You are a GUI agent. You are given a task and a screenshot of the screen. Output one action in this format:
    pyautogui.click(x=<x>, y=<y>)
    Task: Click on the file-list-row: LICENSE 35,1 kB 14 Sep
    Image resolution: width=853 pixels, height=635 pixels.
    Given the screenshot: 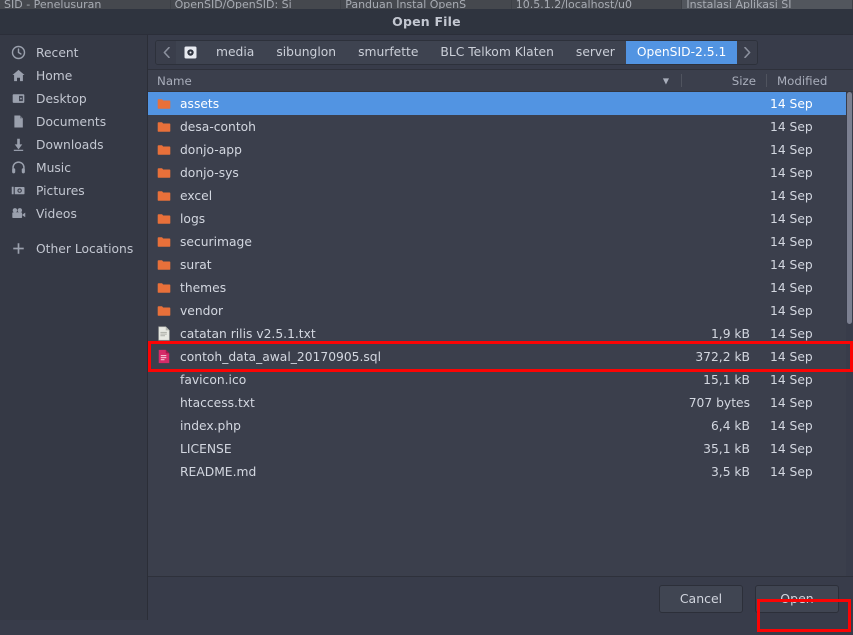 What is the action you would take?
    pyautogui.click(x=497, y=448)
    